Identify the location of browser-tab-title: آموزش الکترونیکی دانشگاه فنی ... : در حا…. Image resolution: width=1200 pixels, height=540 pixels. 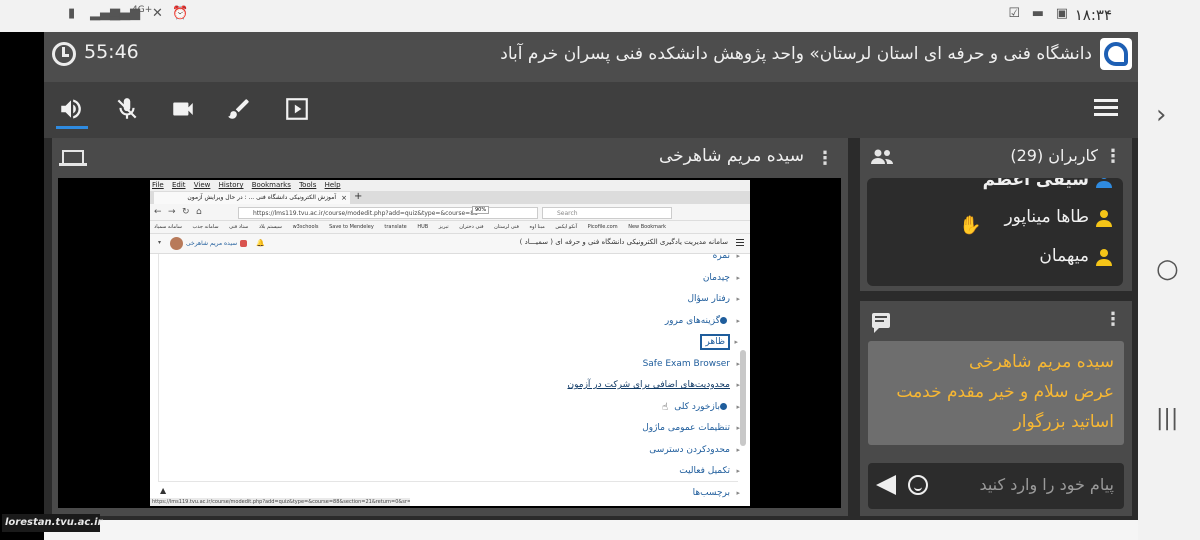
(261, 197).